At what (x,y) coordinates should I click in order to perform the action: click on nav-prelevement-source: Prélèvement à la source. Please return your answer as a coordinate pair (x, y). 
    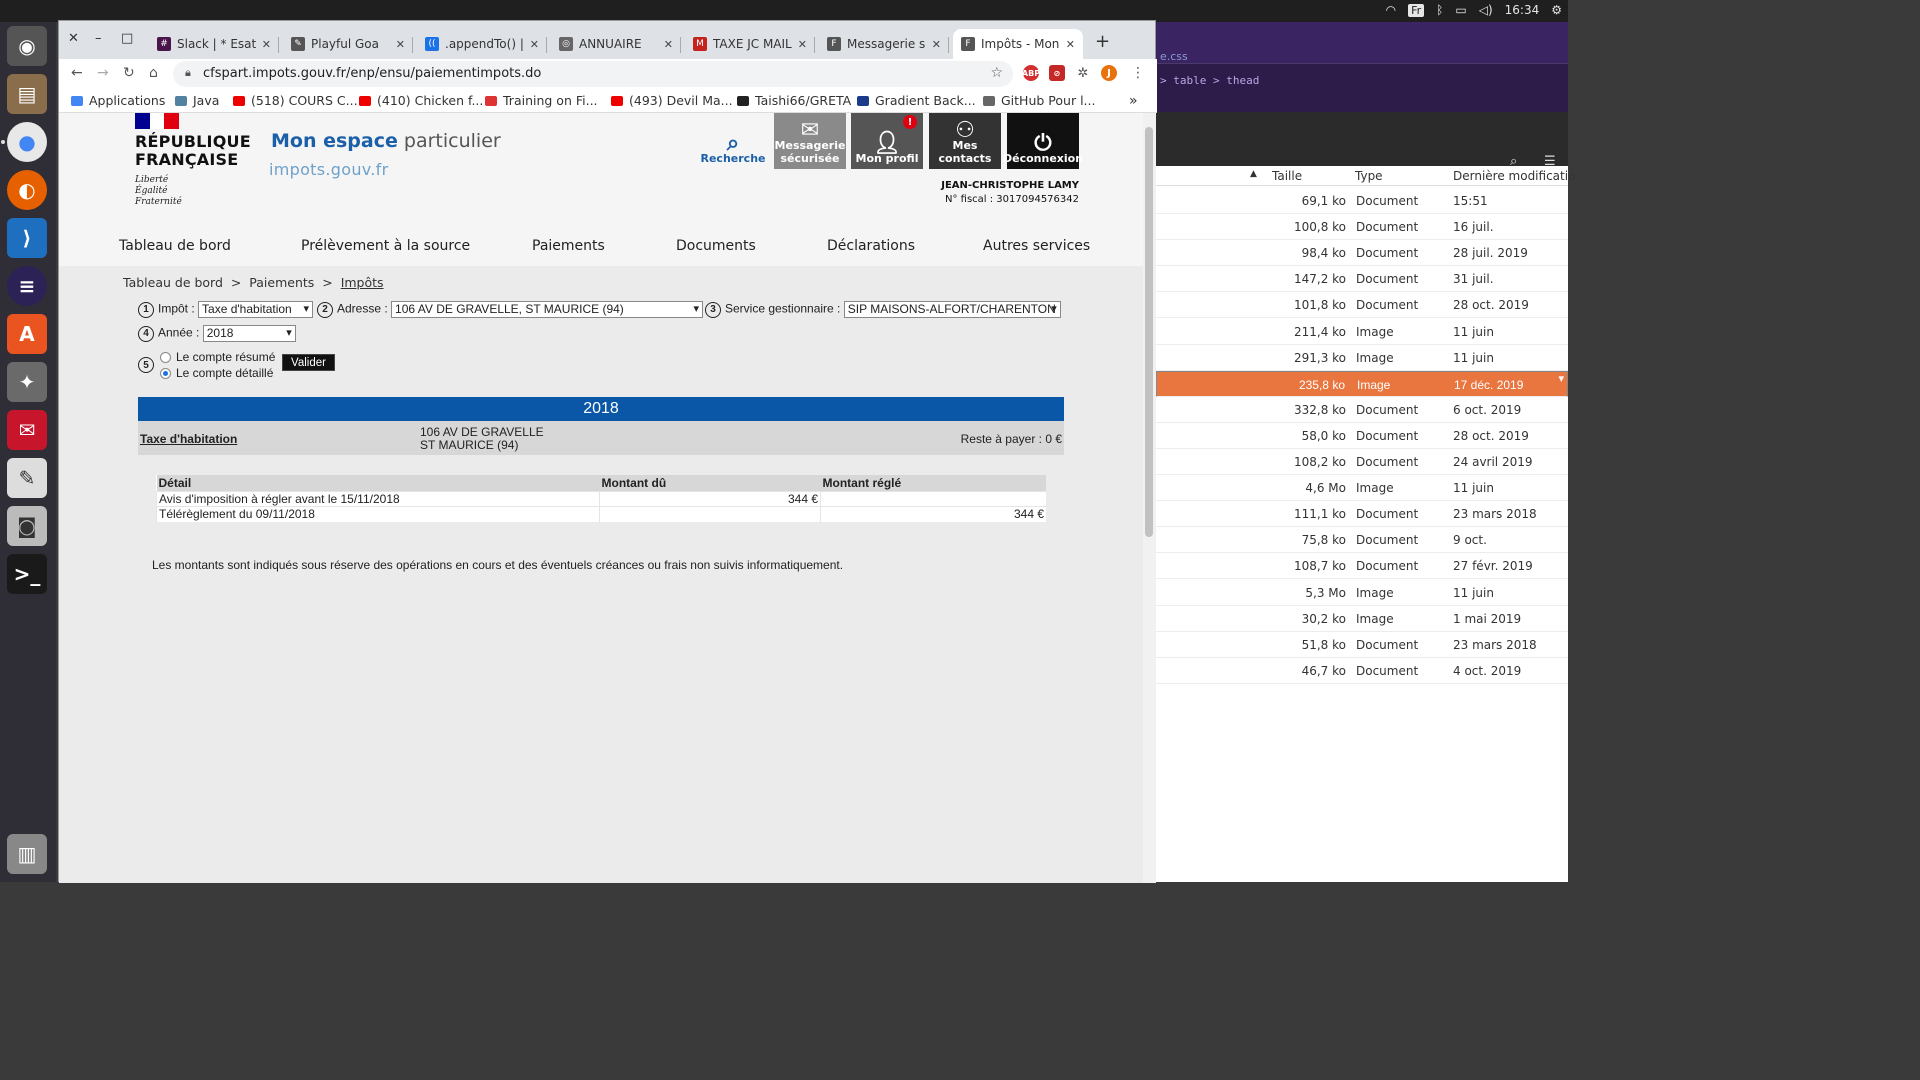
    Looking at the image, I should click on (385, 246).